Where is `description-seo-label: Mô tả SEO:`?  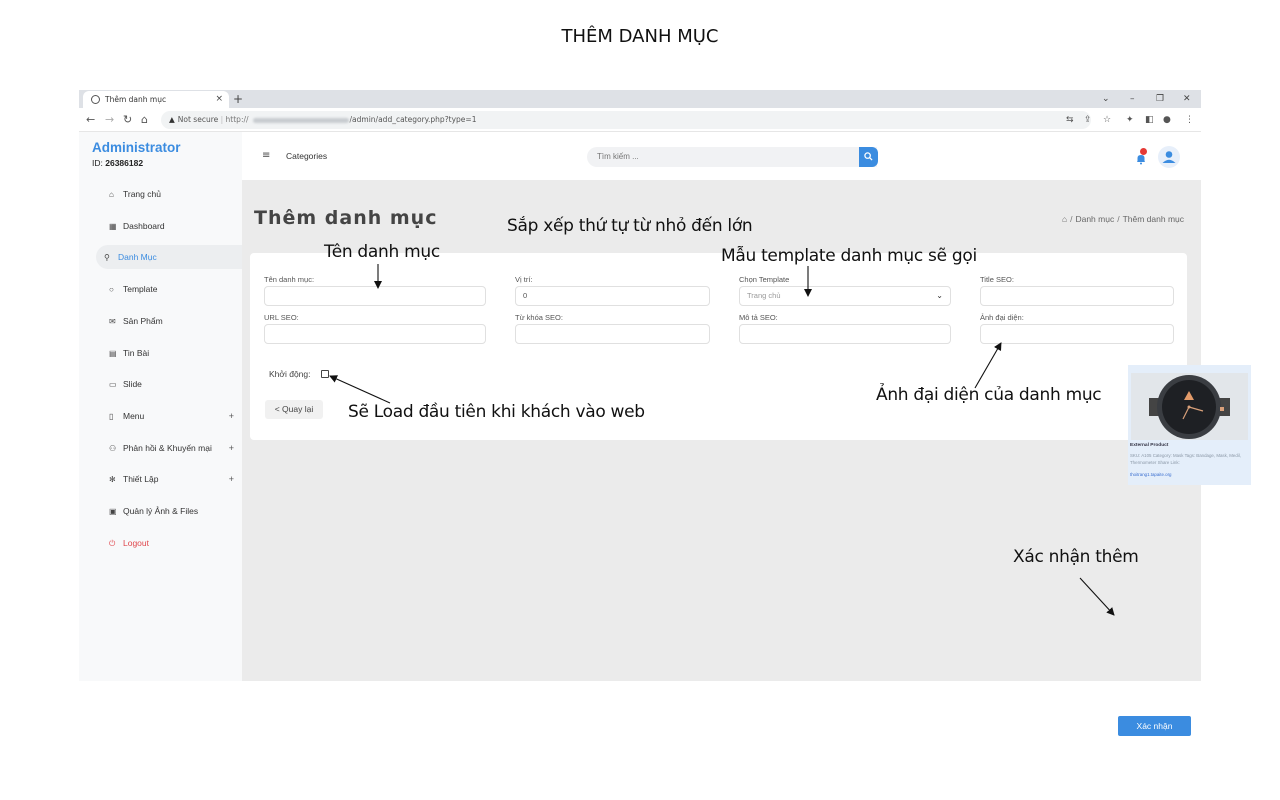
description-seo-label: Mô tả SEO: is located at coordinates (758, 317).